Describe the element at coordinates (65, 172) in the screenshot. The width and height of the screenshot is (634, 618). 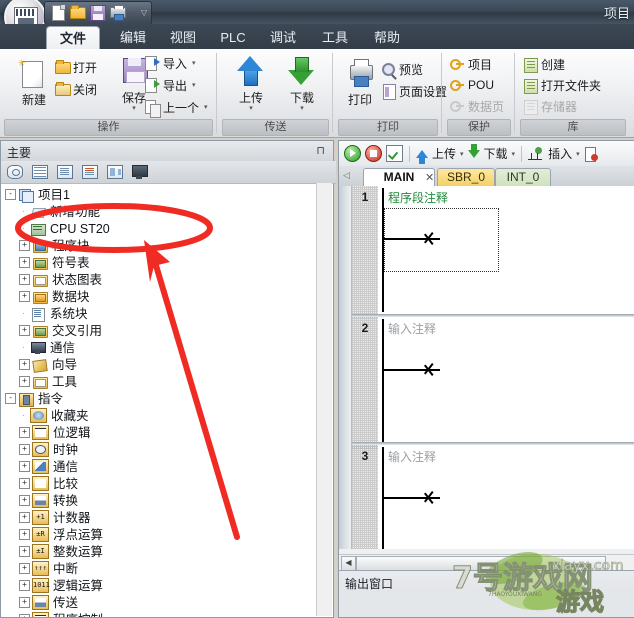
I see `program-block-icon` at that location.